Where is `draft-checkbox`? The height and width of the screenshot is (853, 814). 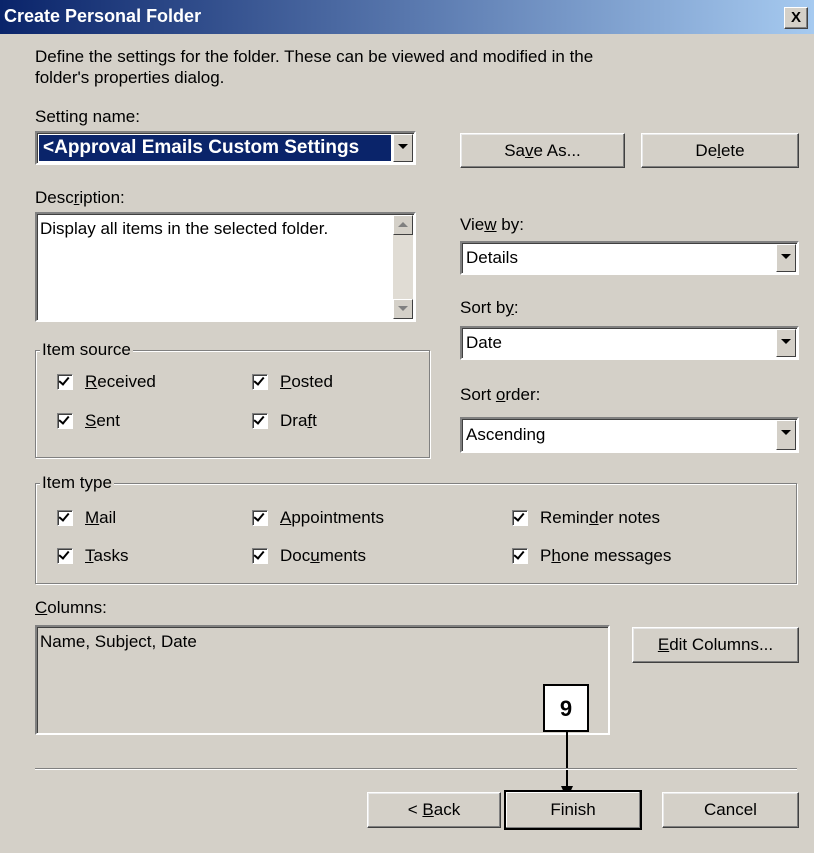 draft-checkbox is located at coordinates (260, 421).